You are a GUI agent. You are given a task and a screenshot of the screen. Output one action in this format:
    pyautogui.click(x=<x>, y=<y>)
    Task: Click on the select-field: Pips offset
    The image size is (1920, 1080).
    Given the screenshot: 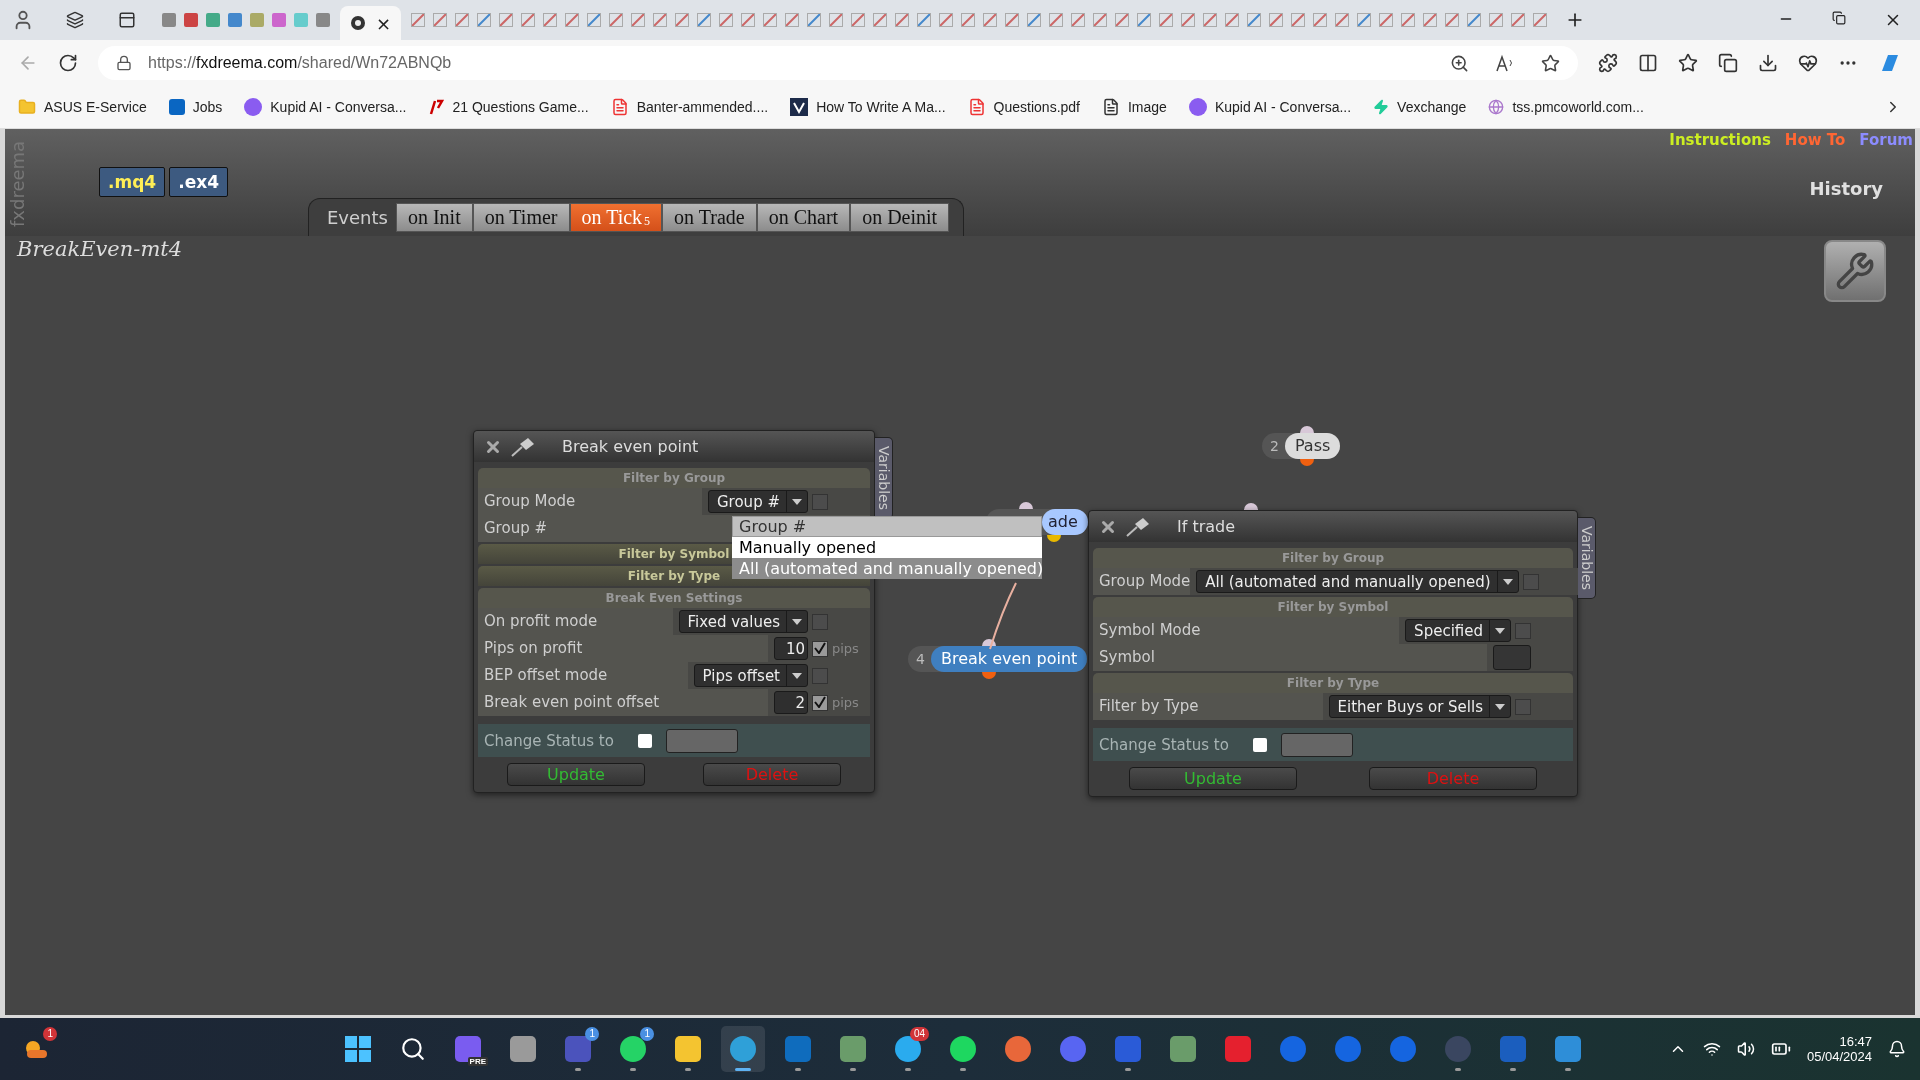 What is the action you would take?
    pyautogui.click(x=750, y=675)
    